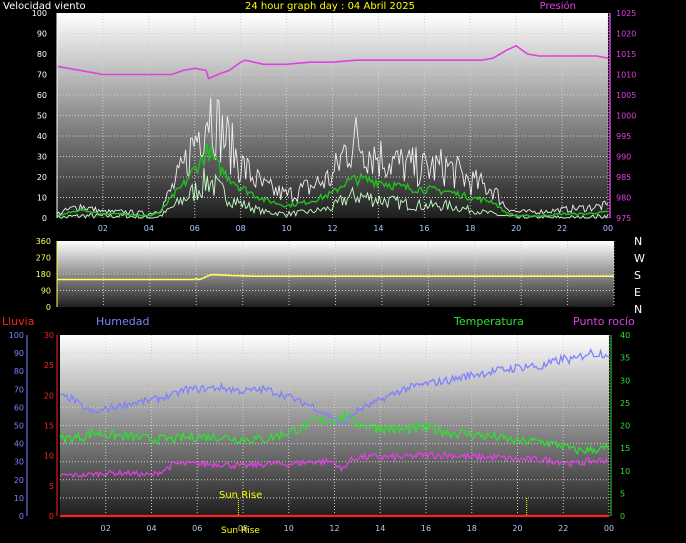 Image resolution: width=686 pixels, height=543 pixels. What do you see at coordinates (21, 516) in the screenshot?
I see `humidity-tick-label: 0` at bounding box center [21, 516].